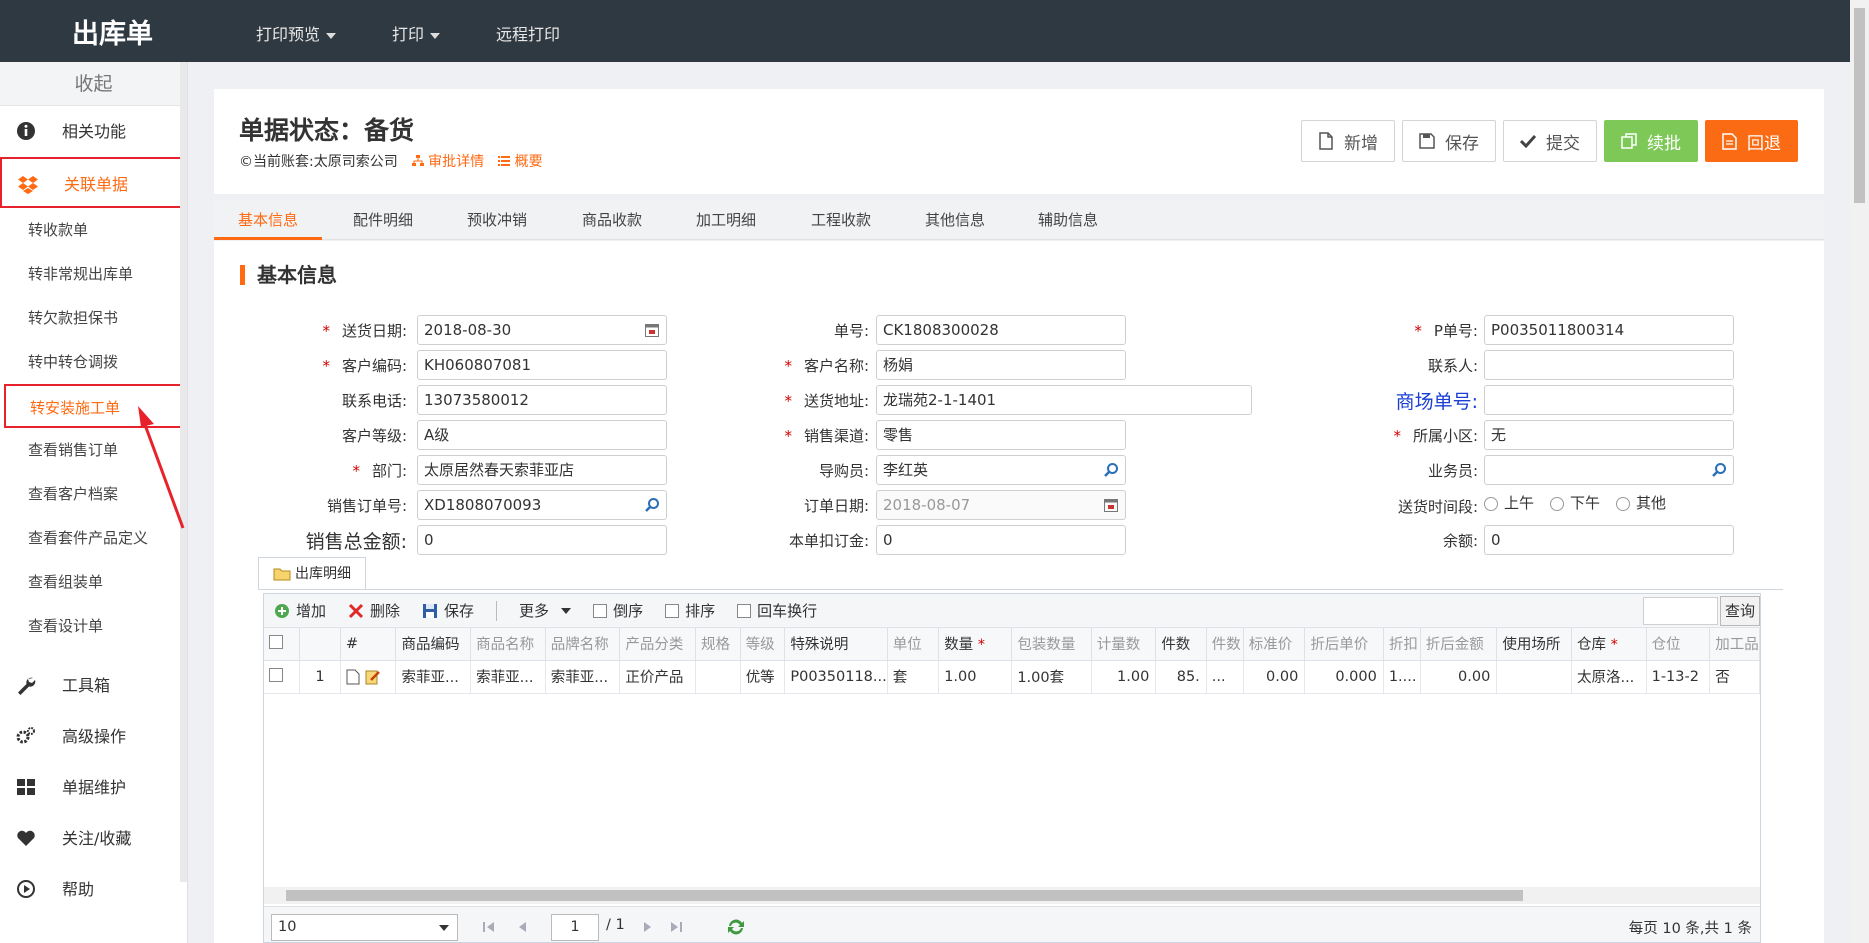 The height and width of the screenshot is (943, 1869). Describe the element at coordinates (353, 677) in the screenshot. I see `document-icon` at that location.